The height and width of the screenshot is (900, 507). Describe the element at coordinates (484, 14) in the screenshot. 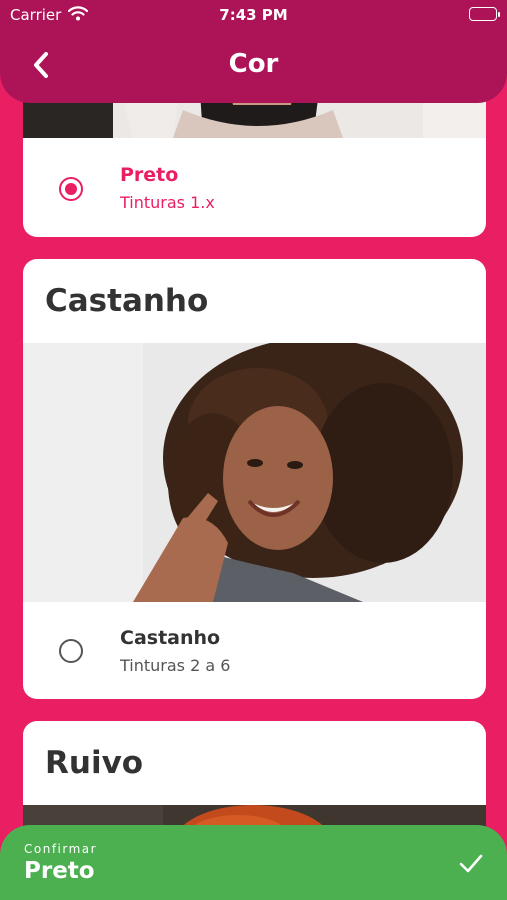

I see `battery-icon` at that location.